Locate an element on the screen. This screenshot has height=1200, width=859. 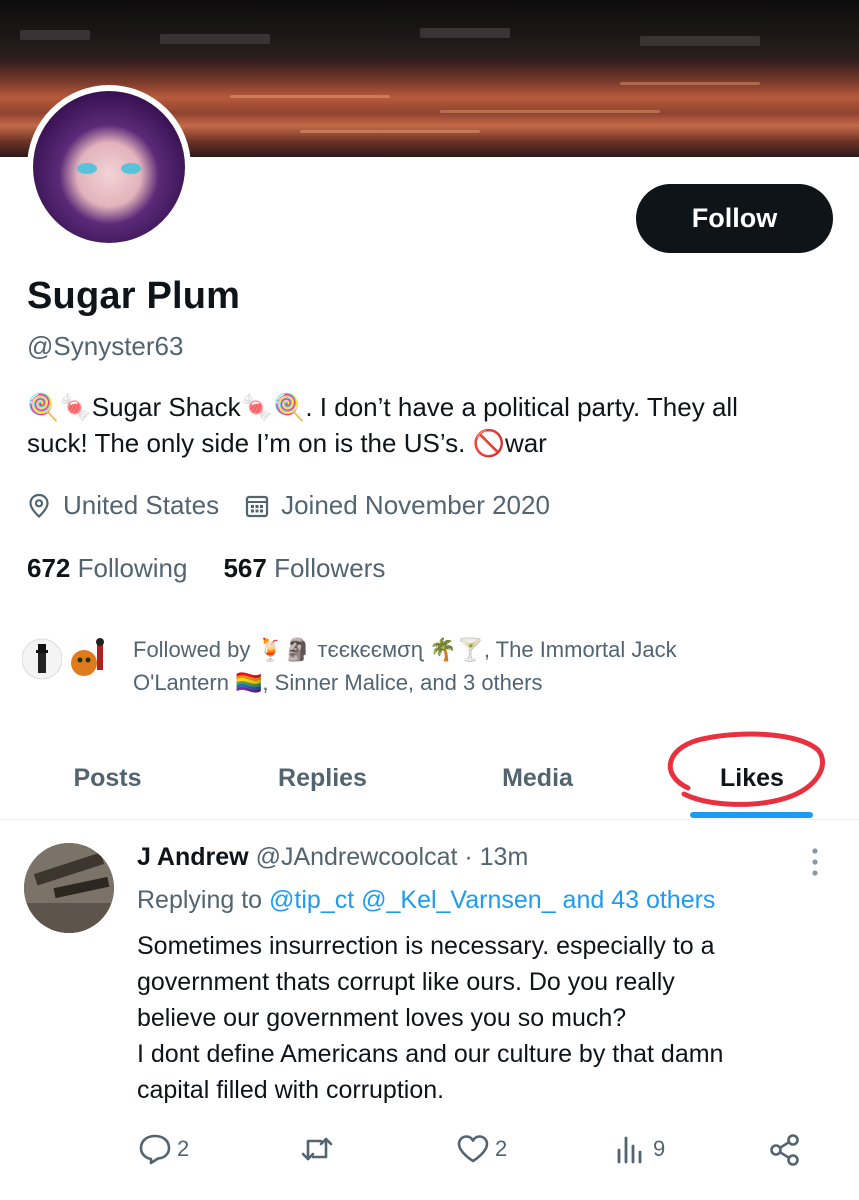
location-icon is located at coordinates (39, 505).